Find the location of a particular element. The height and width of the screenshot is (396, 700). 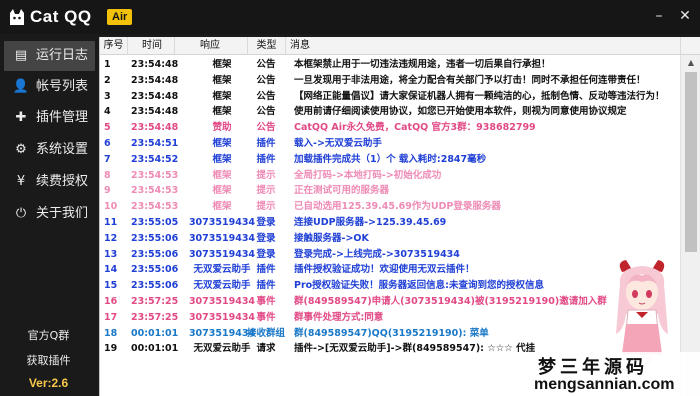

row-index: 10 is located at coordinates (111, 207).